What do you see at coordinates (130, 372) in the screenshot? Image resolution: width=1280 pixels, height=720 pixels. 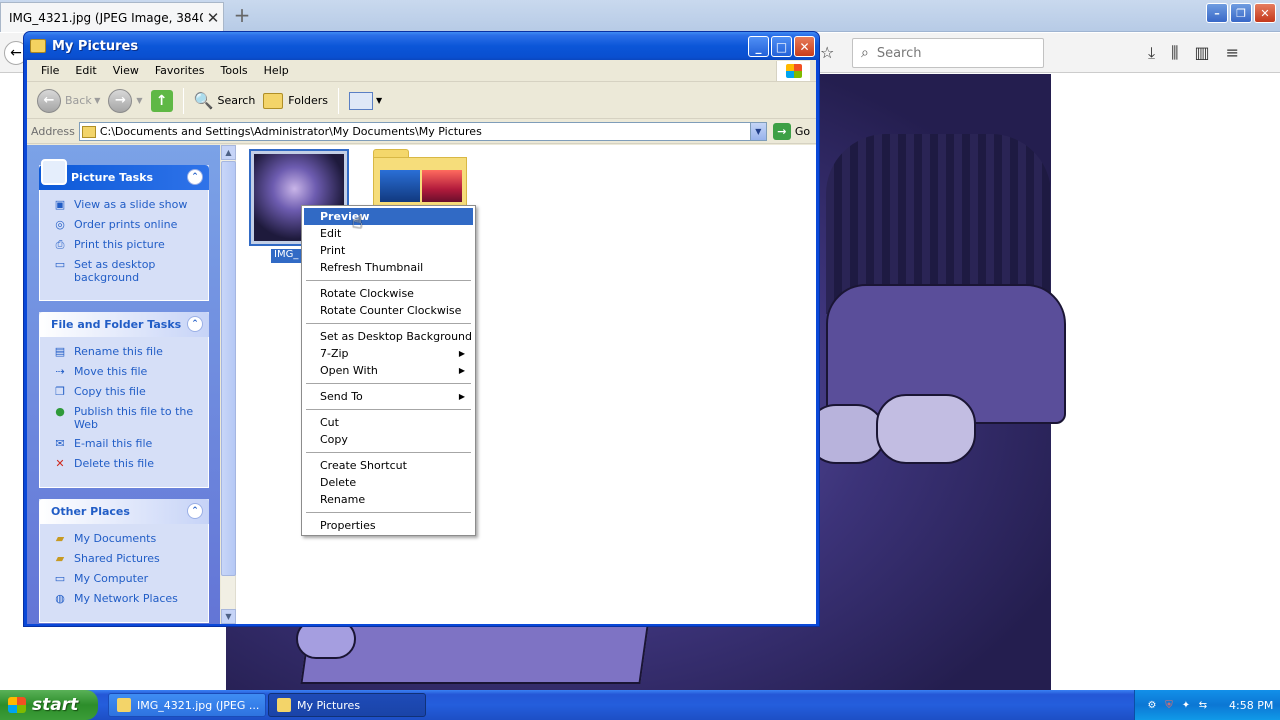 I see `task-move: ⇢ Move this file` at bounding box center [130, 372].